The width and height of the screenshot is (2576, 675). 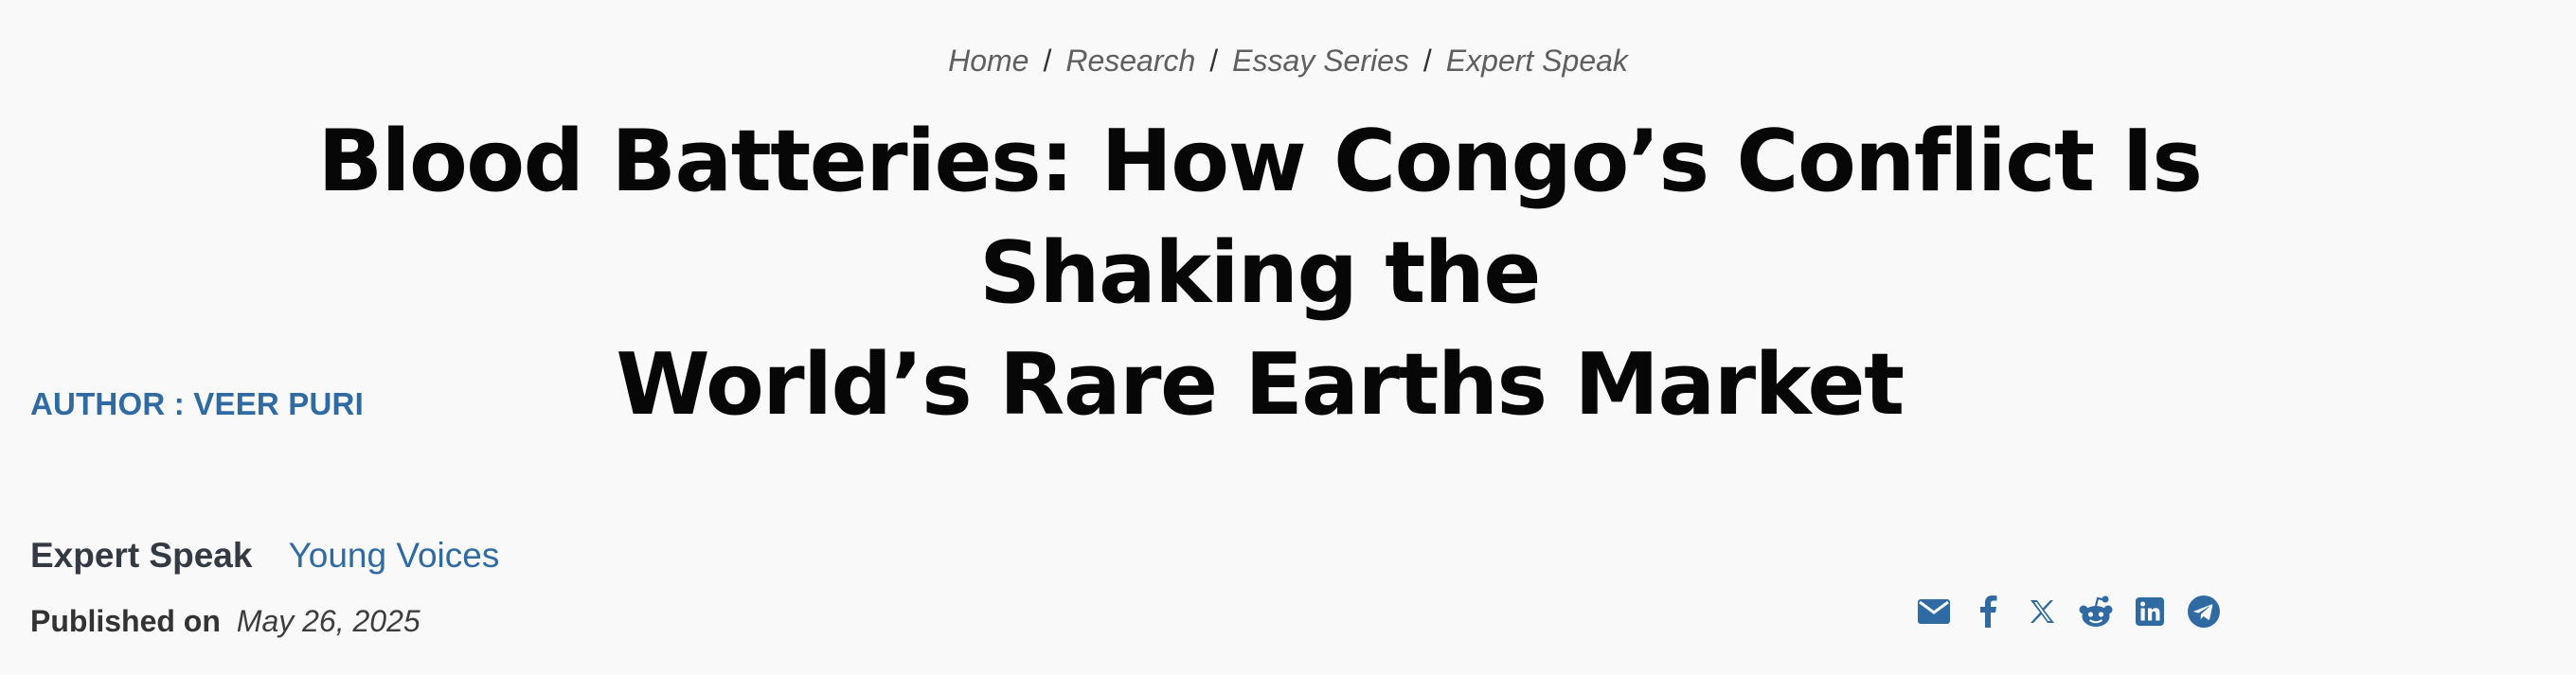 What do you see at coordinates (141, 556) in the screenshot?
I see `category-expert-speak: Expert Speak` at bounding box center [141, 556].